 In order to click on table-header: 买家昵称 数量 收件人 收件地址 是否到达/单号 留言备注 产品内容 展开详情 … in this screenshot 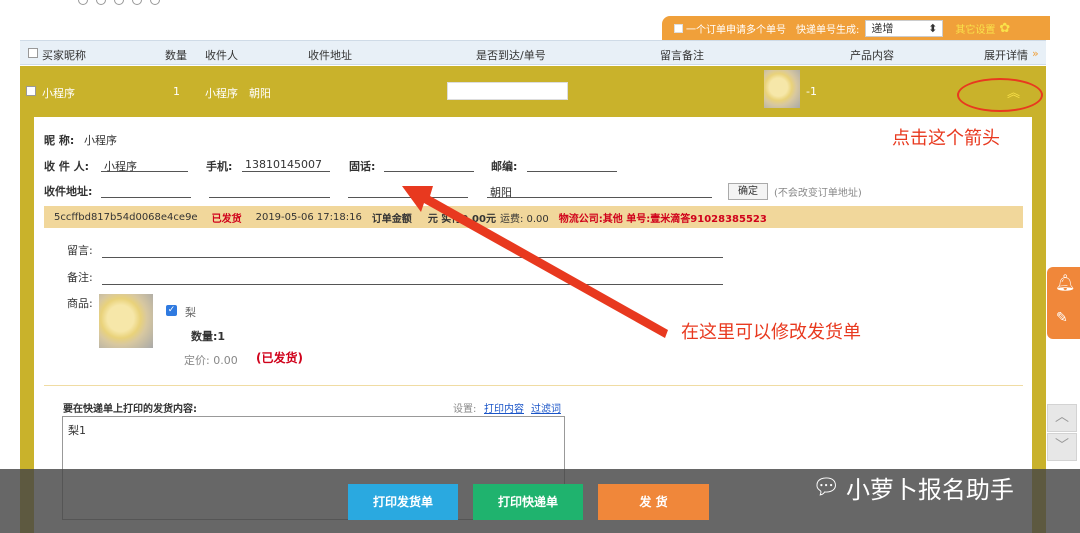, I will do `click(533, 52)`.